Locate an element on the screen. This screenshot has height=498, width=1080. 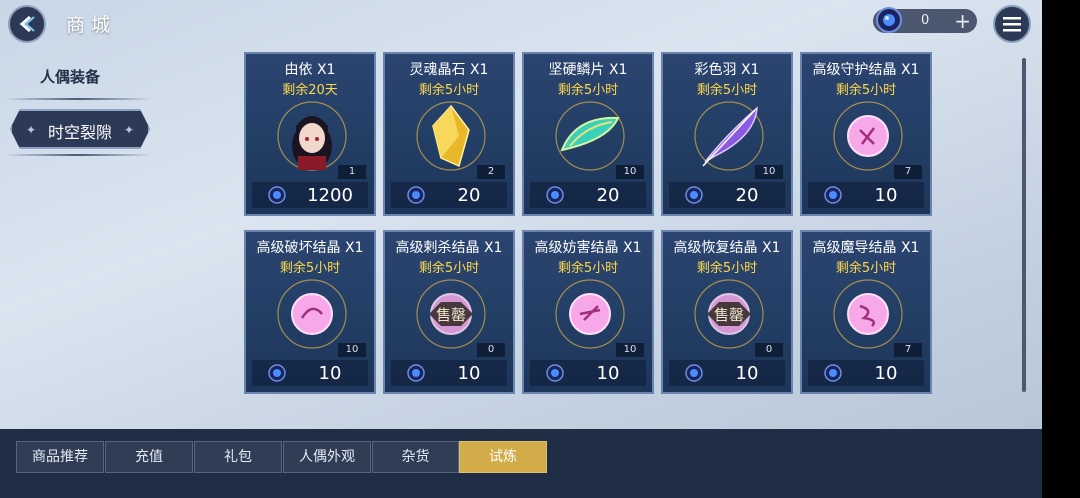
currency-display: 0 + is located at coordinates (925, 20).